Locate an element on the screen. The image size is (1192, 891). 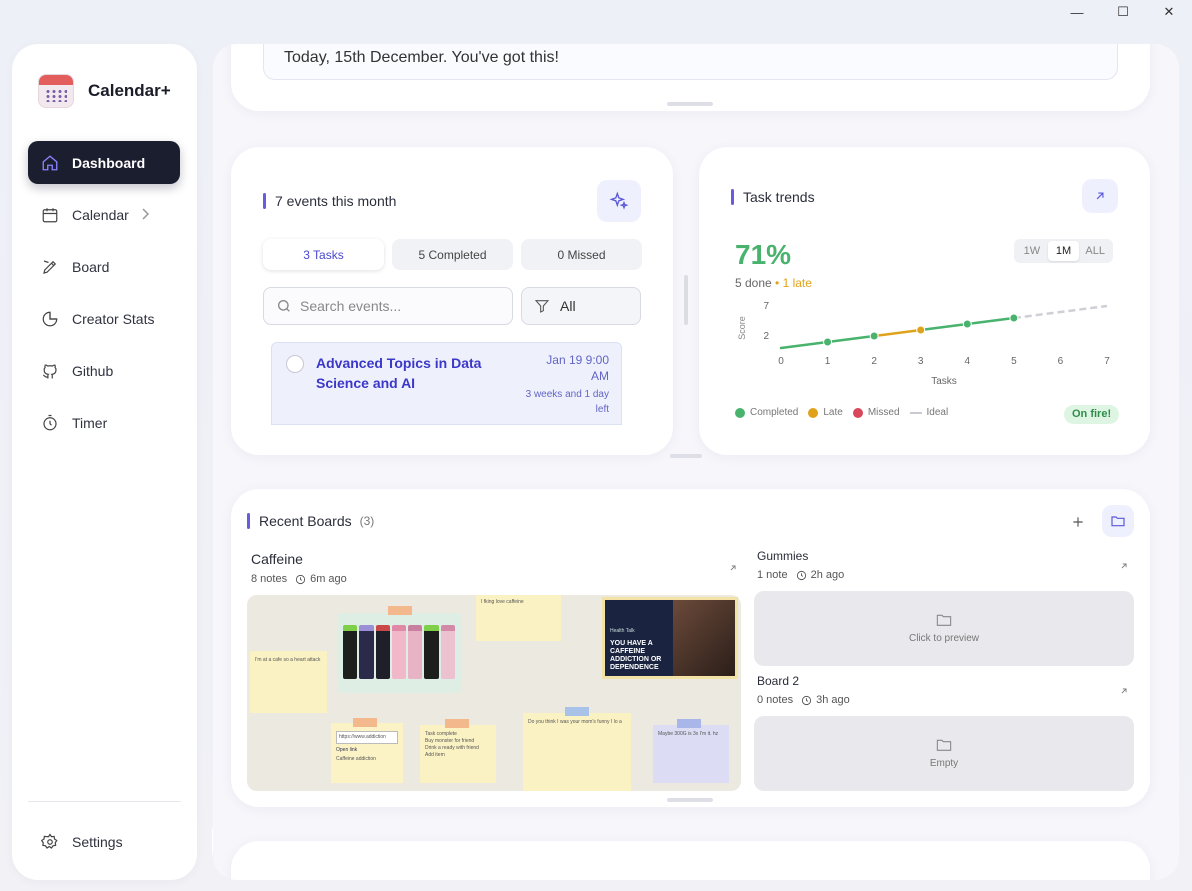
sidebar-item-board: Board is located at coordinates (104, 266).